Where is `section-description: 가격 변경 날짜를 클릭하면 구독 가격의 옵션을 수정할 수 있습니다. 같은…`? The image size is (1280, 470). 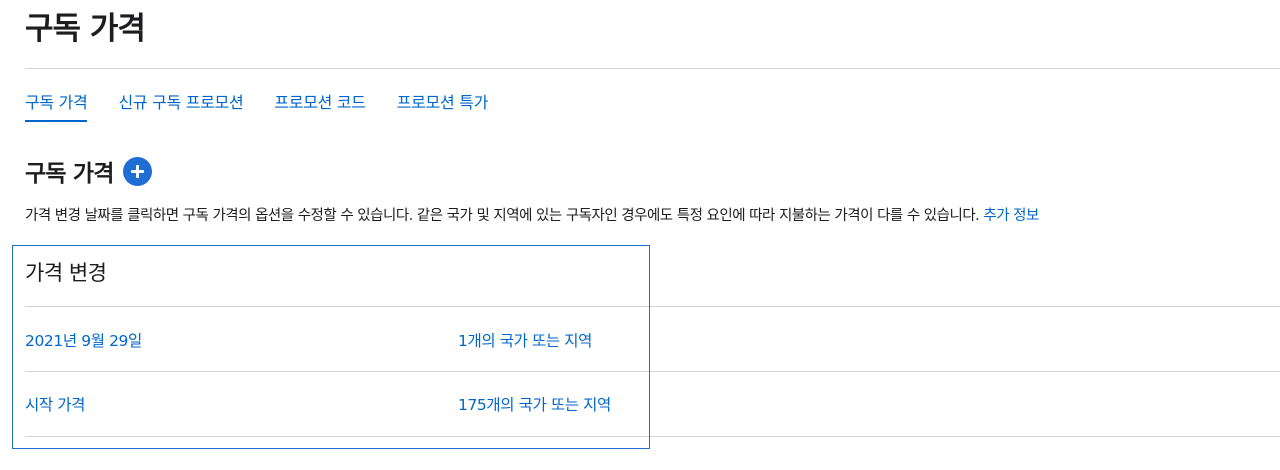 section-description: 가격 변경 날짜를 클릭하면 구독 가격의 옵션을 수정할 수 있습니다. 같은… is located at coordinates (532, 214).